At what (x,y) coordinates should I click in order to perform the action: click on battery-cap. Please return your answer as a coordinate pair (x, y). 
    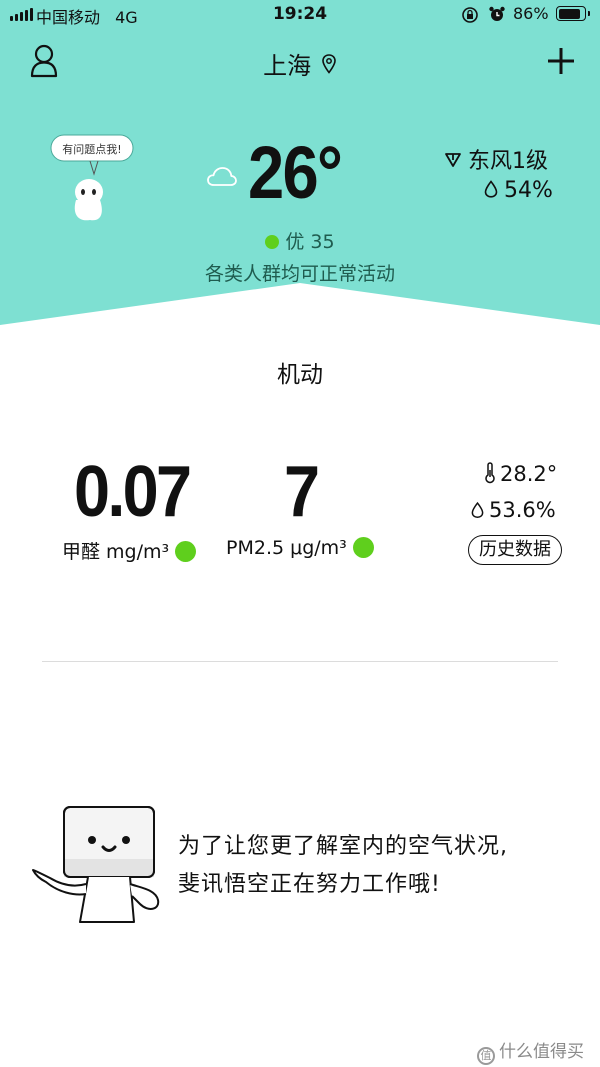
    Looking at the image, I should click on (589, 13).